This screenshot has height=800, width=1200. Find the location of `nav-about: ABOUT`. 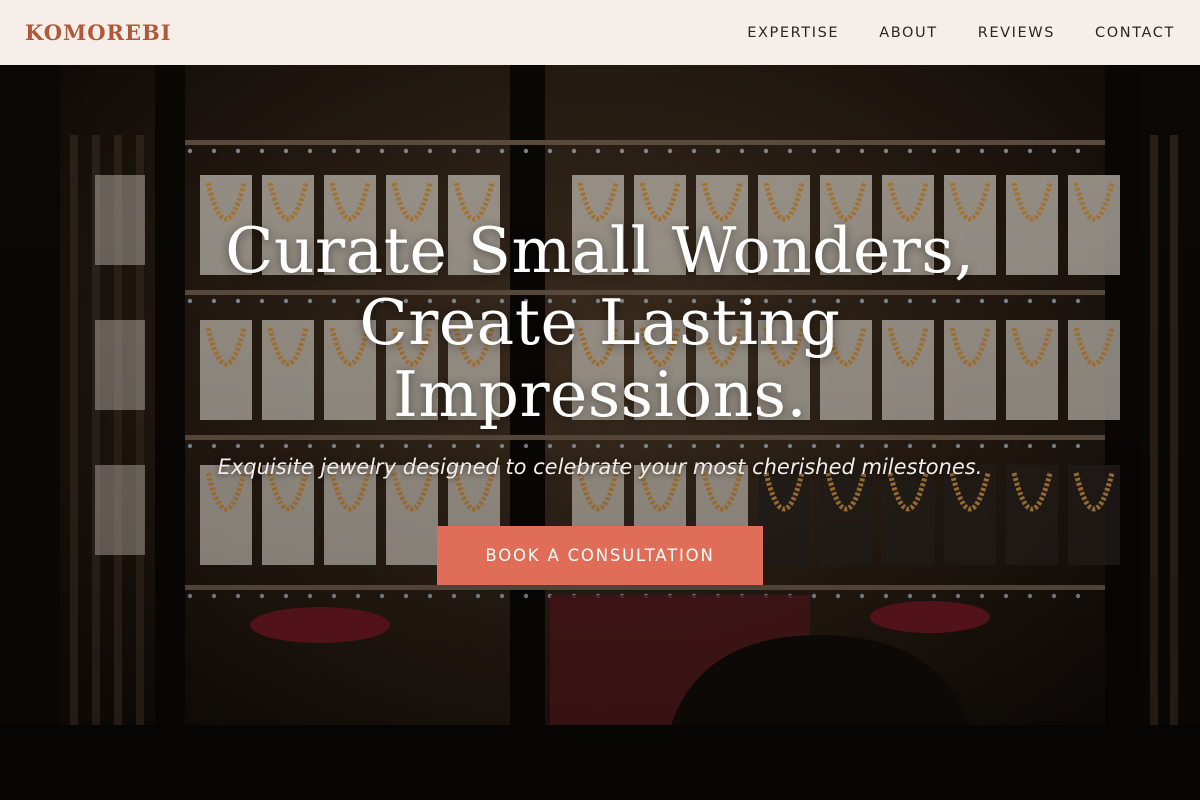

nav-about: ABOUT is located at coordinates (908, 33).